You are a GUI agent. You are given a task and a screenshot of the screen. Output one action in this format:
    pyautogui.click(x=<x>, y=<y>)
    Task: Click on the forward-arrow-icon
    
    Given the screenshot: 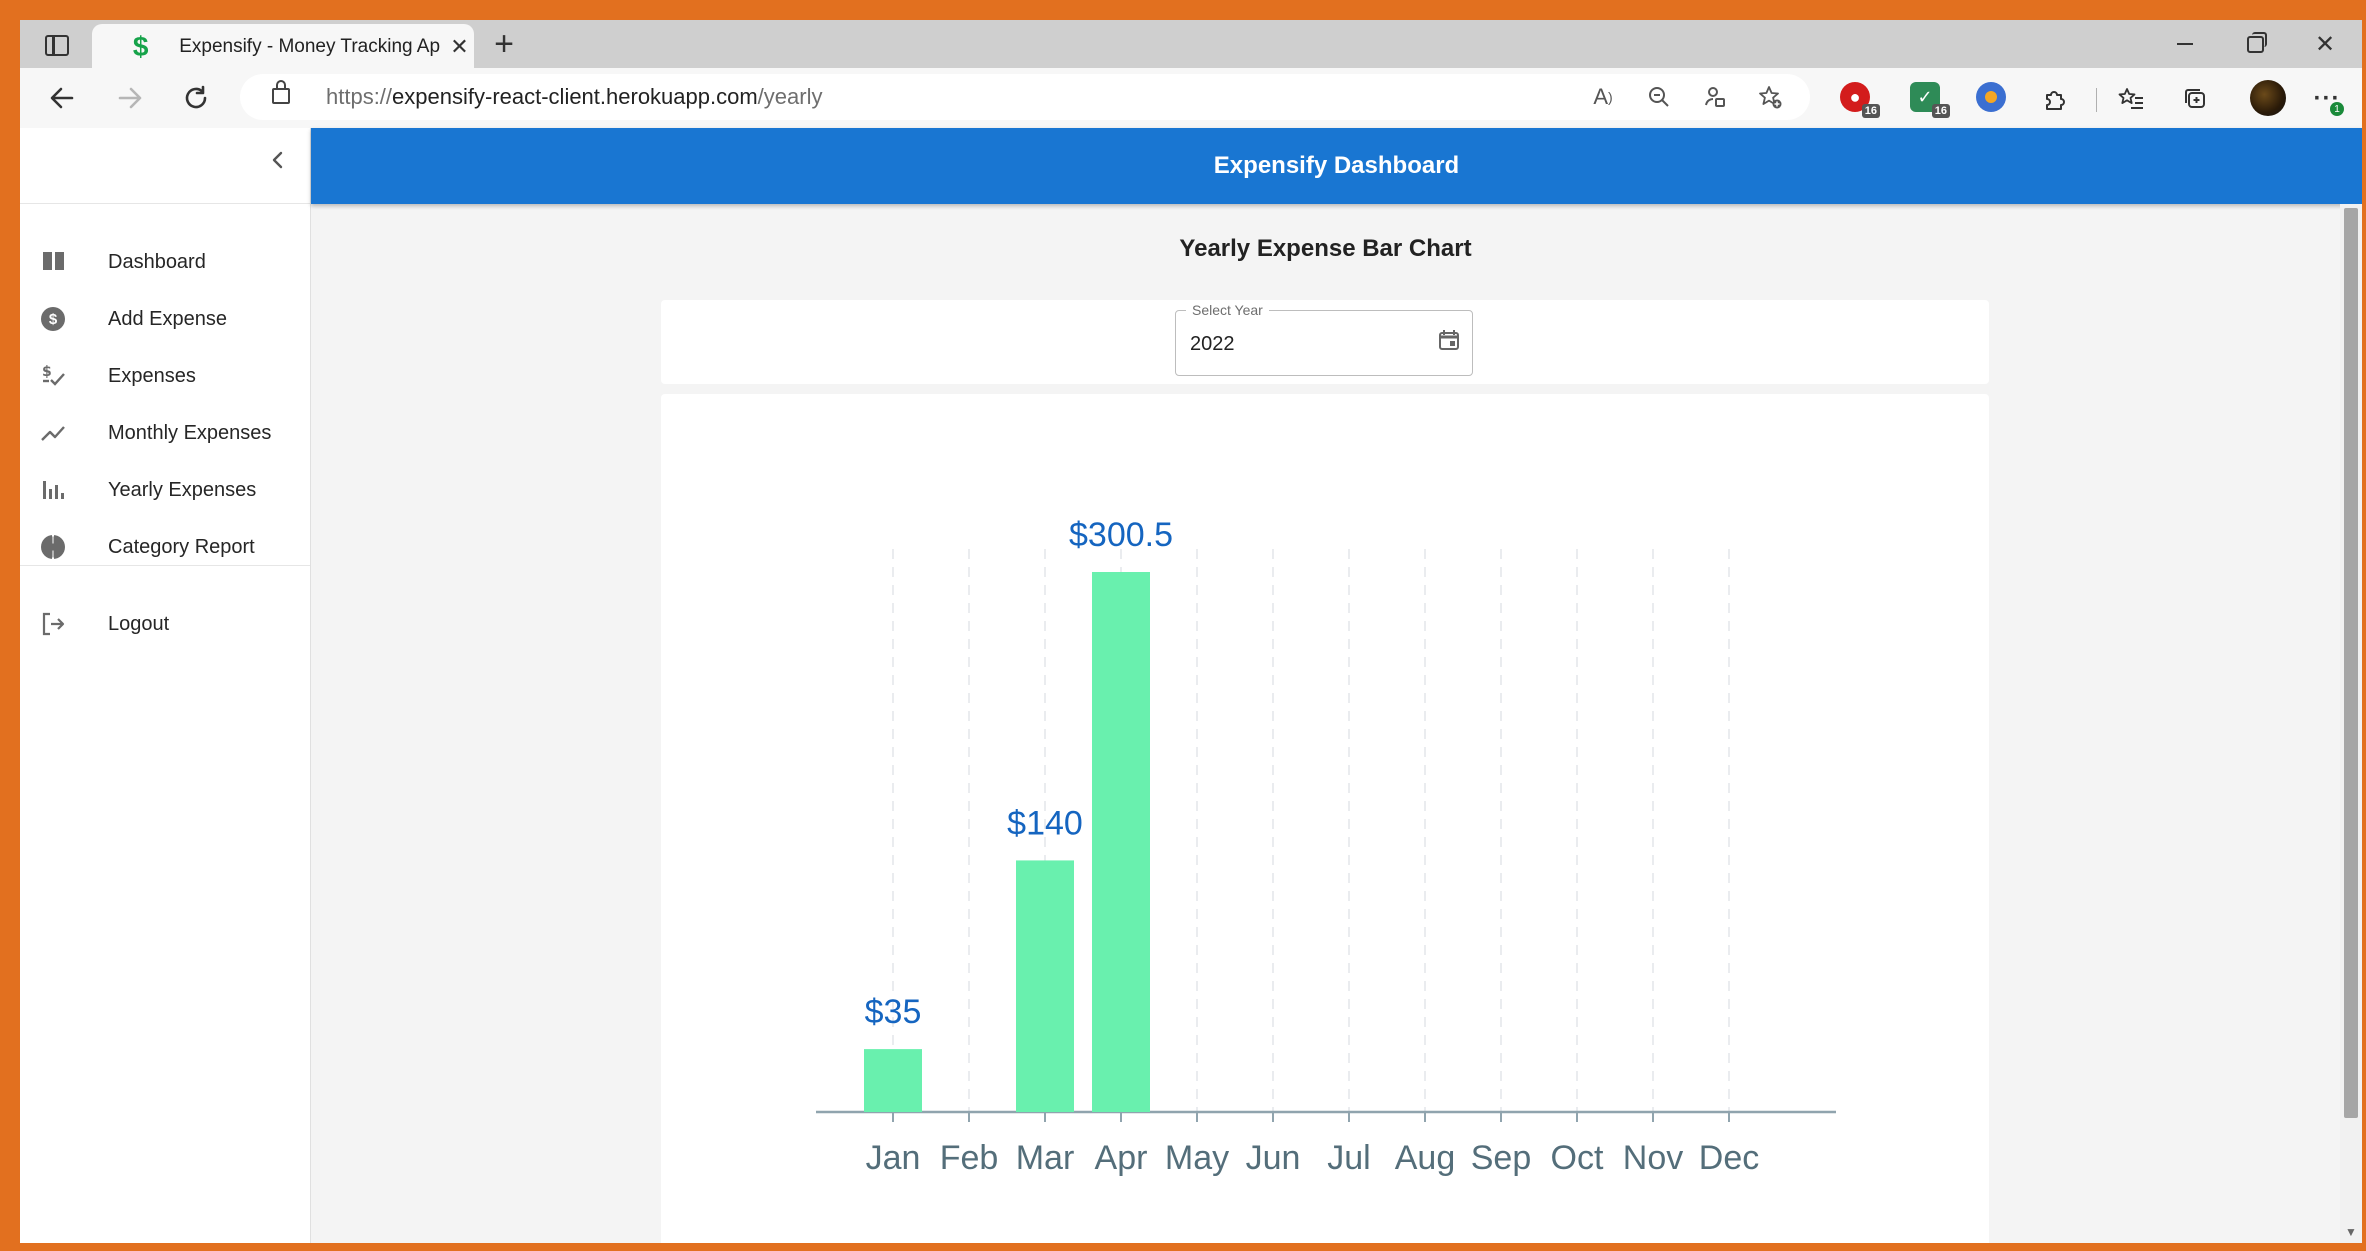 What is the action you would take?
    pyautogui.click(x=130, y=98)
    